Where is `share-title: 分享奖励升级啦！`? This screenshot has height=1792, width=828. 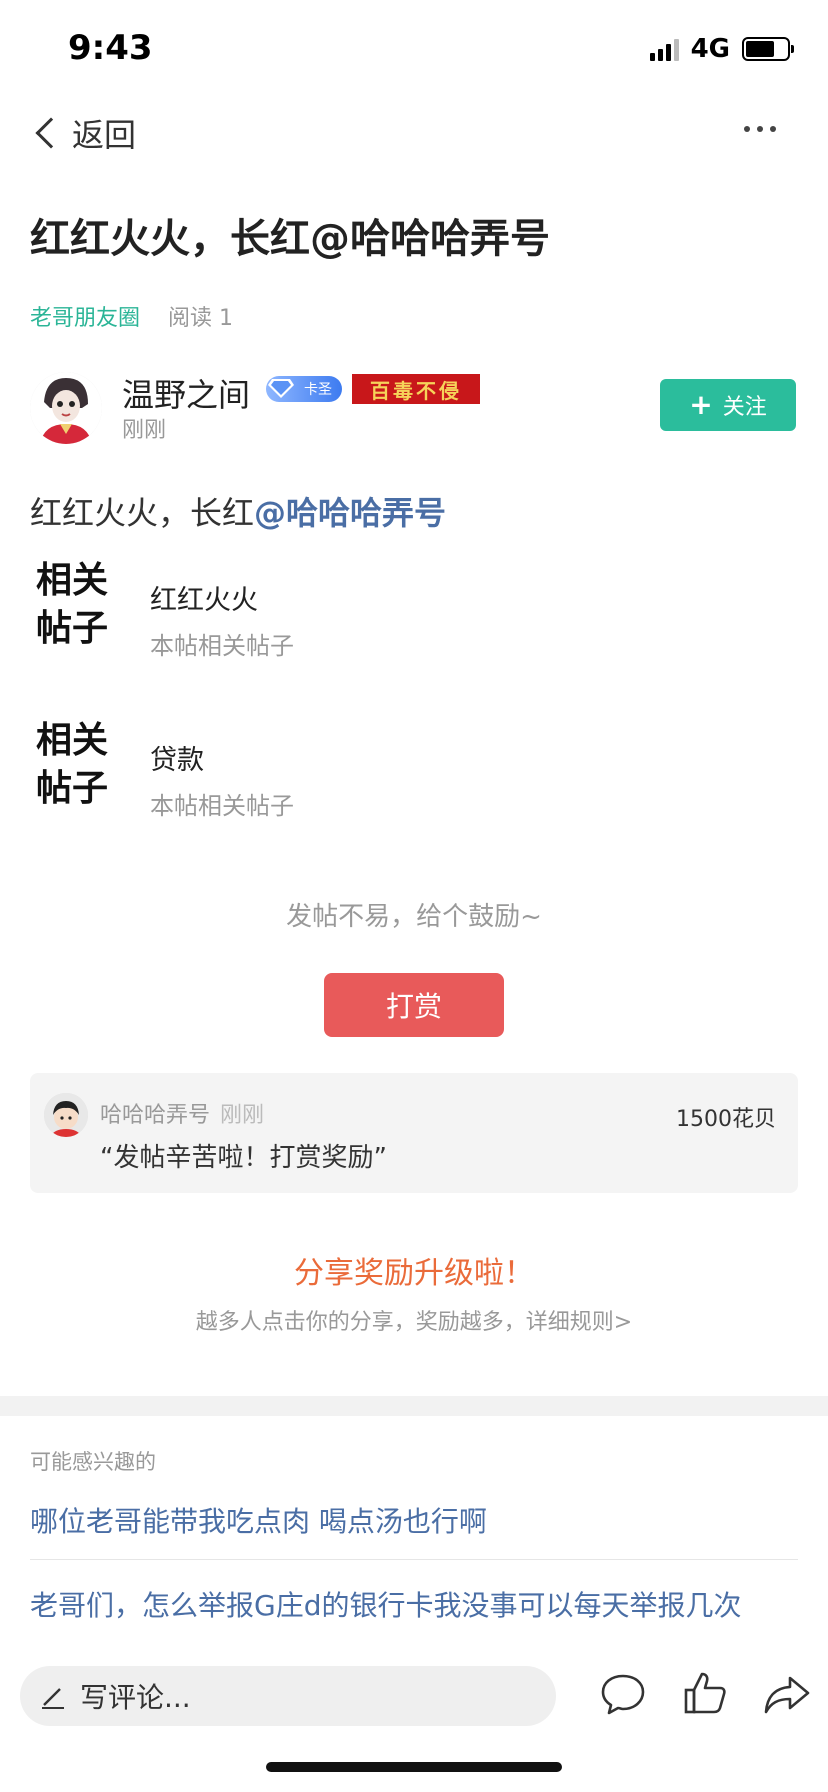
share-title: 分享奖励升级啦！ is located at coordinates (414, 1273).